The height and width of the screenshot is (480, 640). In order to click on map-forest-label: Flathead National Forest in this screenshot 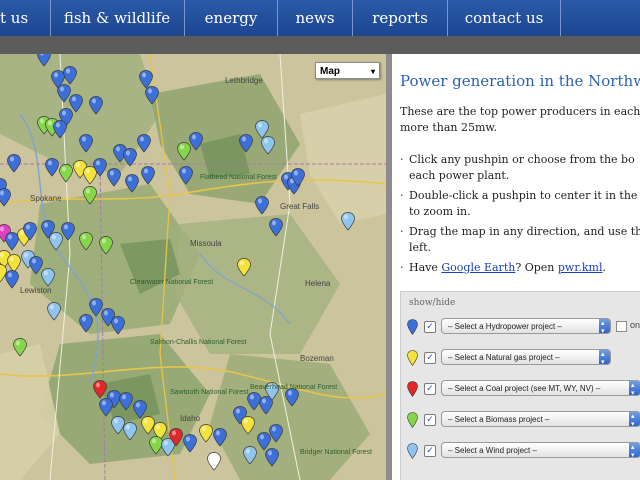, I will do `click(238, 177)`.